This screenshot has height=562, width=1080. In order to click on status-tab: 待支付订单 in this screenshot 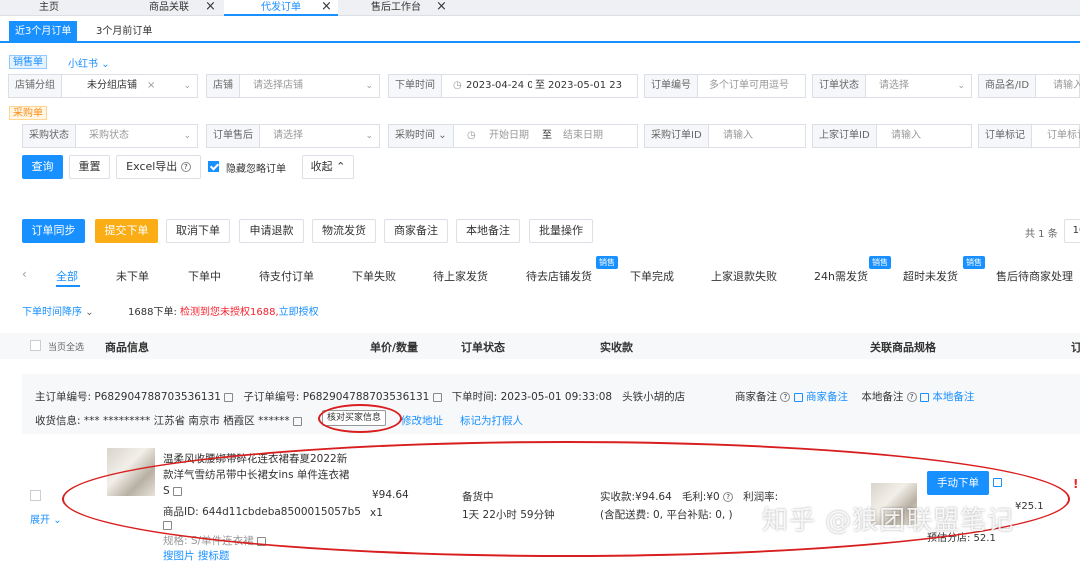, I will do `click(286, 276)`.